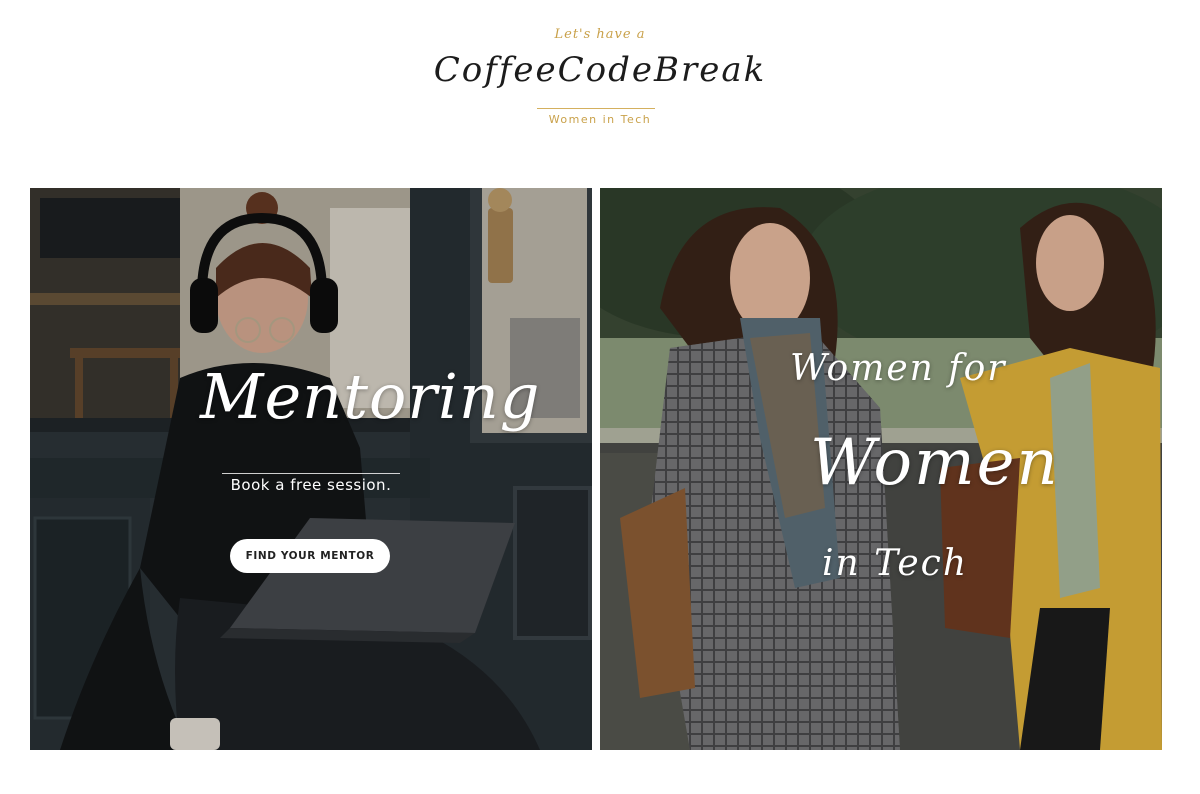  I want to click on community-title-line2: Women, so click(935, 463).